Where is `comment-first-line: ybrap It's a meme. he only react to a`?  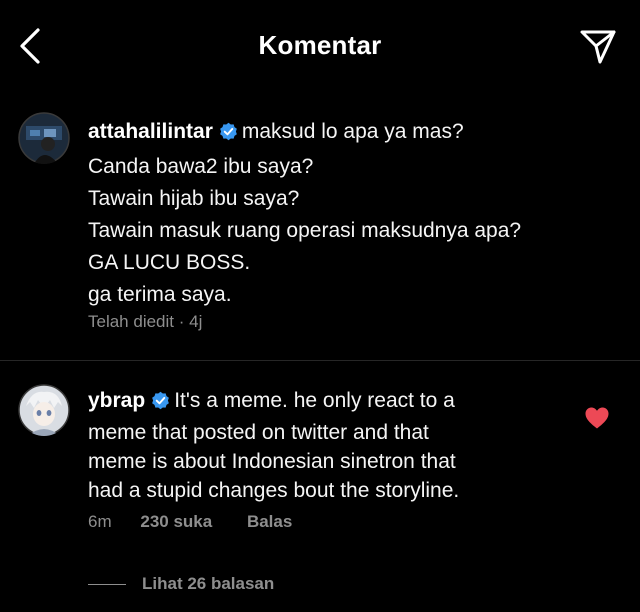
comment-first-line: ybrap It's a meme. he only react to a is located at coordinates (323, 402).